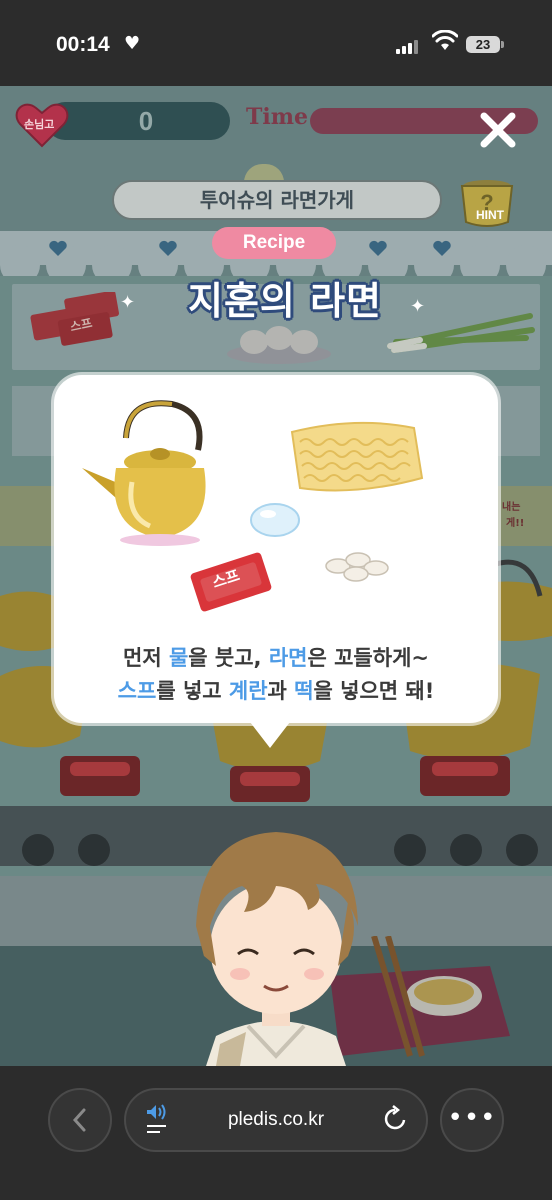 Image resolution: width=552 pixels, height=1200 pixels. Describe the element at coordinates (374, 691) in the screenshot. I see `instruction-text: 을 넣으면 돼!` at that location.